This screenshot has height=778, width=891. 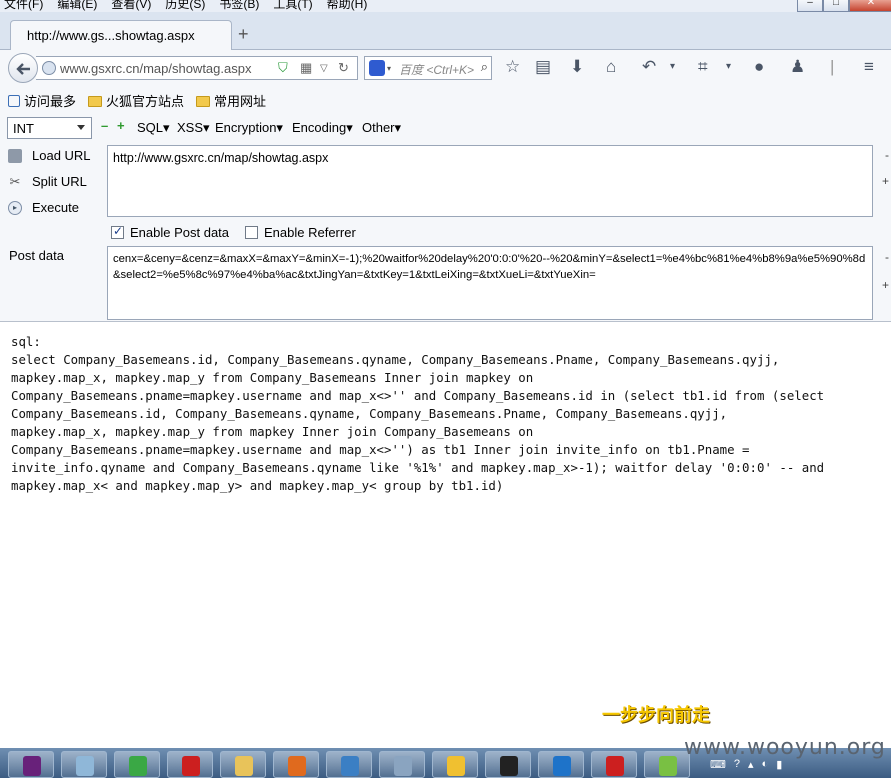 I want to click on search-placeholder: 百度 <Ctrl+K>, so click(x=437, y=70).